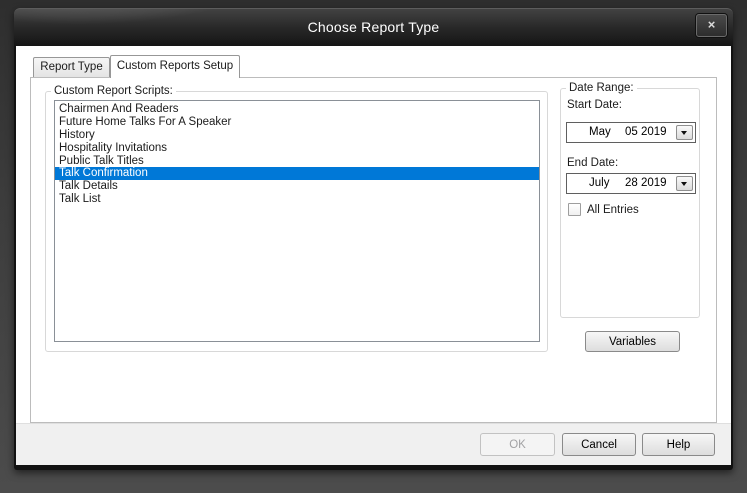  I want to click on all-entries-checkbox, so click(574, 209).